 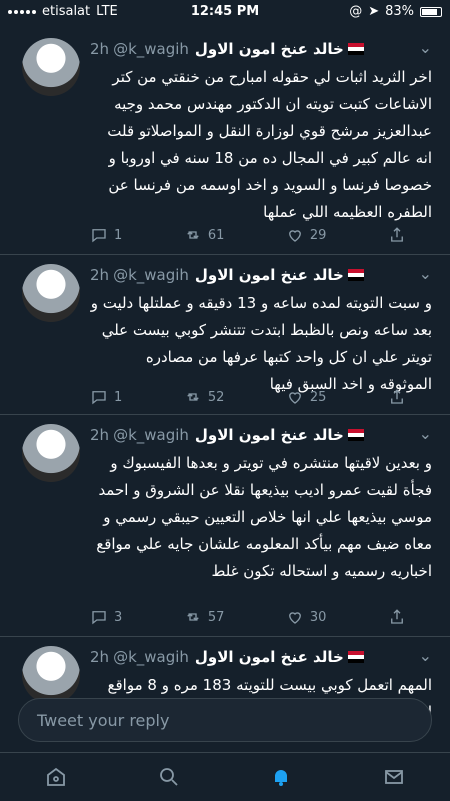 I want to click on status-right: @ ➤ 83%, so click(x=395, y=11).